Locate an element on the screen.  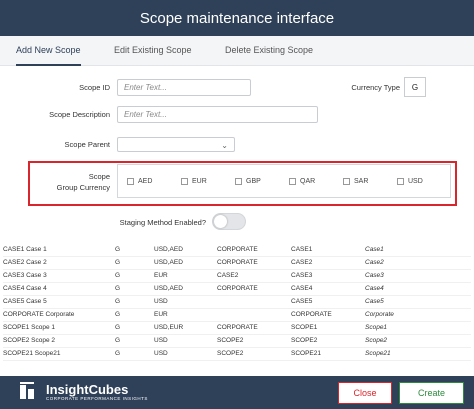
currency-type-label: Currency Type is located at coordinates (375, 87).